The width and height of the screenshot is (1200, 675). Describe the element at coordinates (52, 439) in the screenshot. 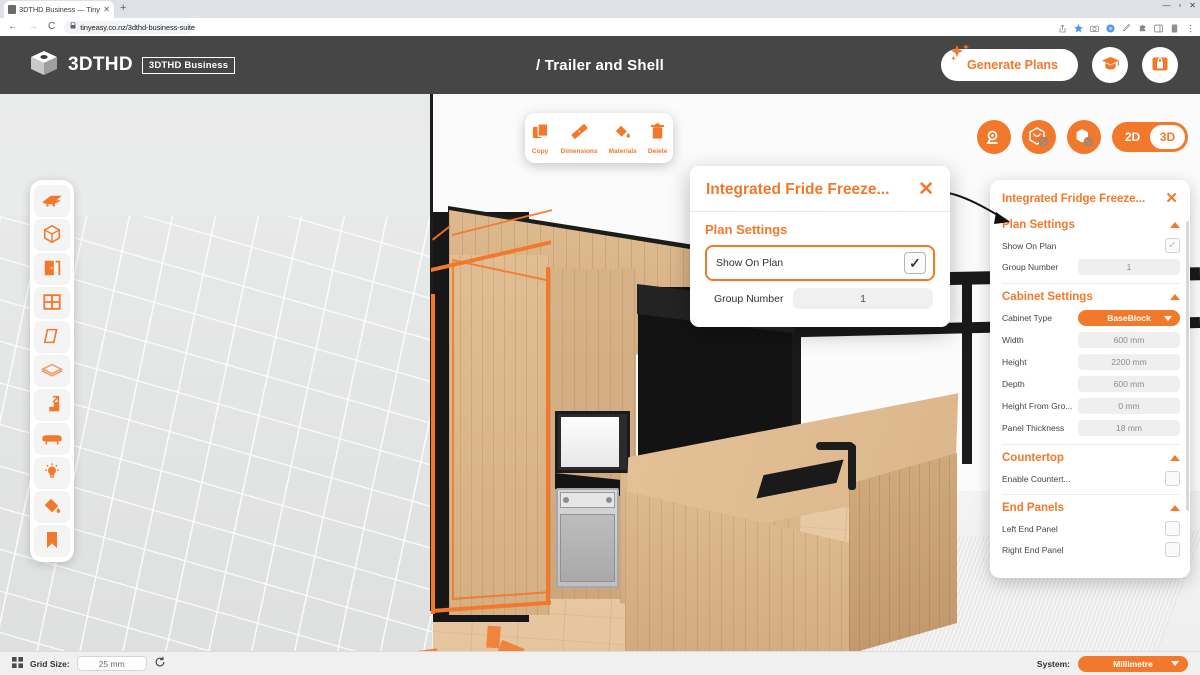

I see `sidebar-item-furniture` at that location.